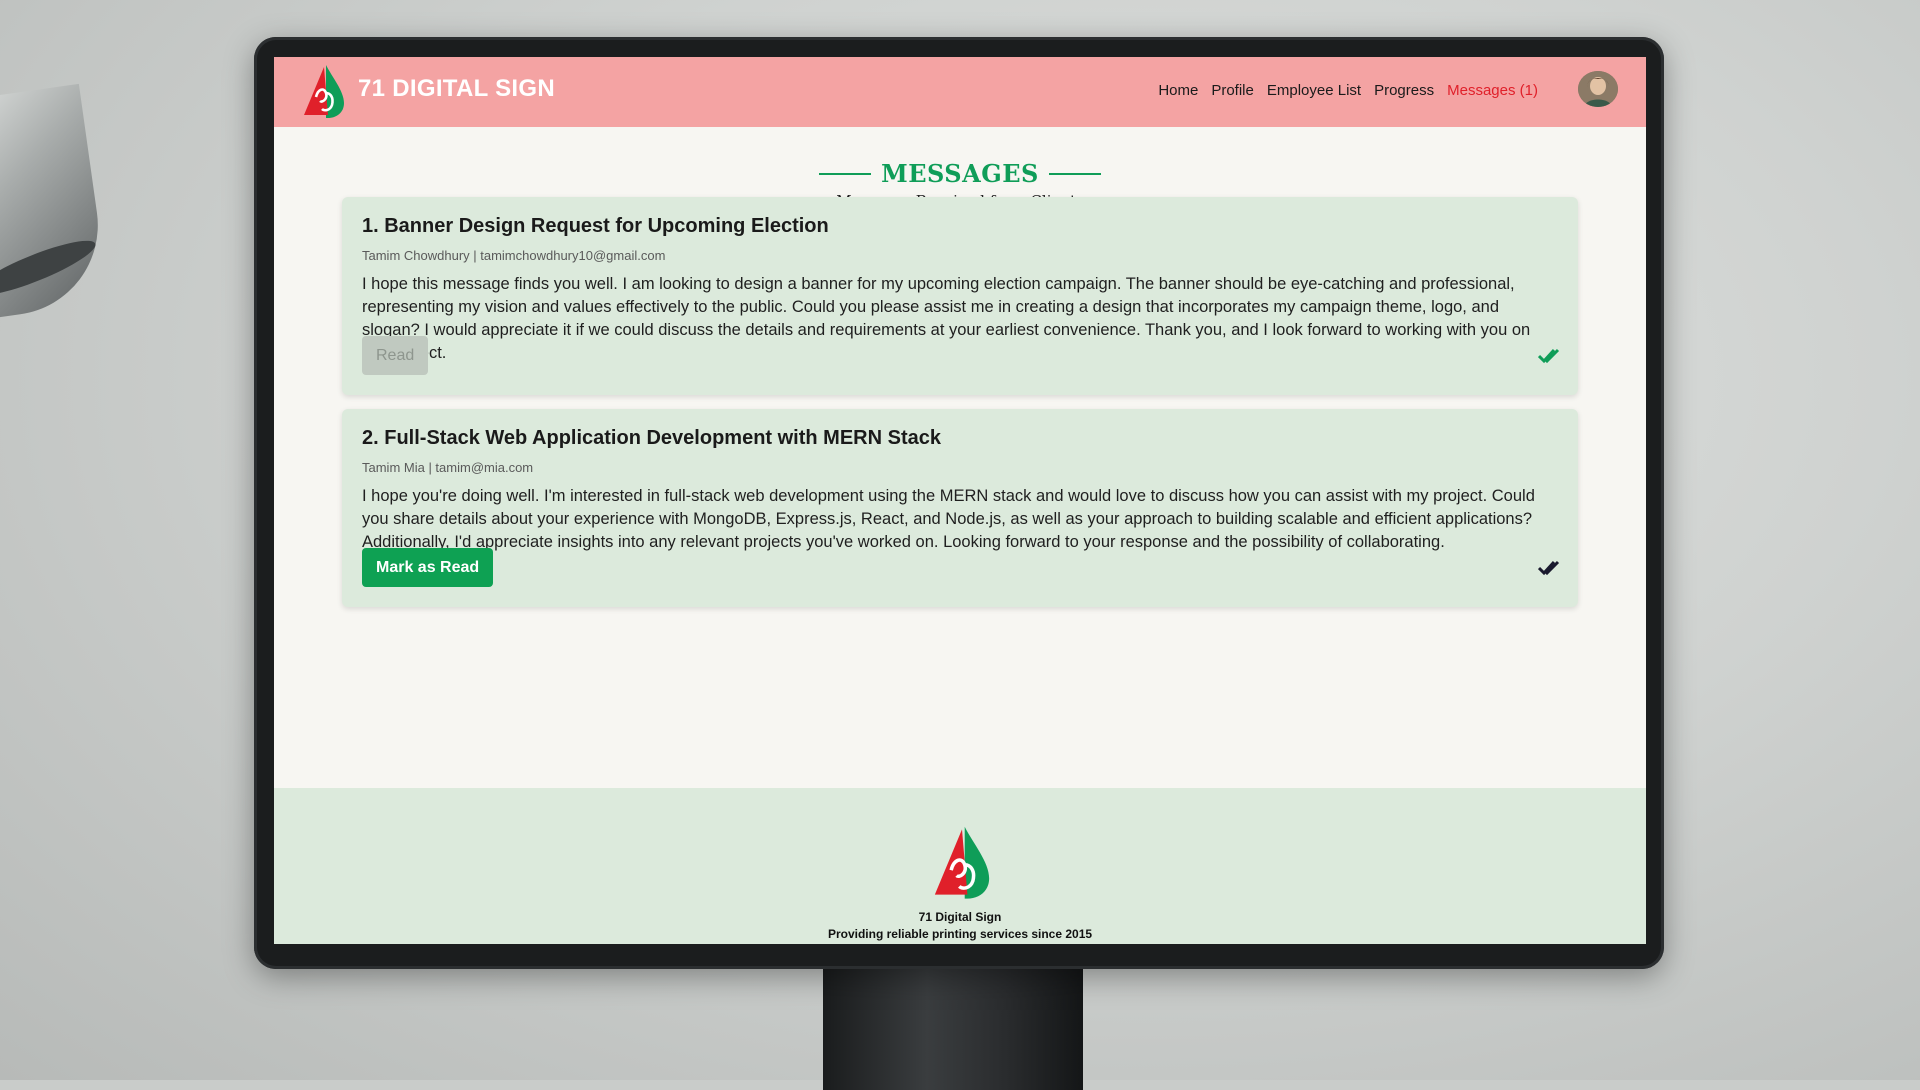  What do you see at coordinates (953, 1025) in the screenshot?
I see `monitor-stand` at bounding box center [953, 1025].